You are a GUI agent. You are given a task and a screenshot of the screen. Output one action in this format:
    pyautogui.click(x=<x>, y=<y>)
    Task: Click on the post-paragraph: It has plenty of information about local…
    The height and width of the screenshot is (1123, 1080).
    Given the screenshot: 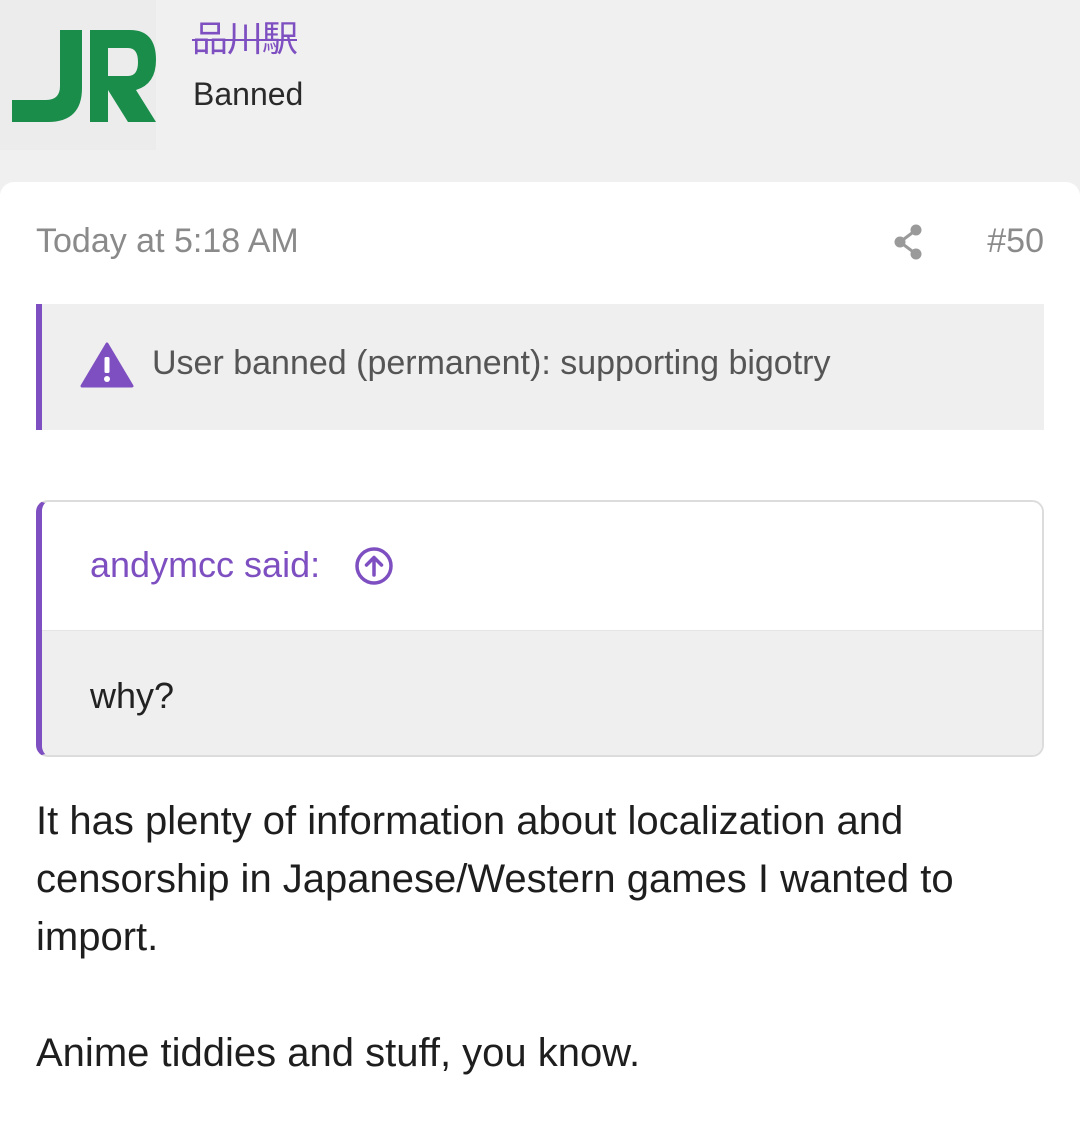 What is the action you would take?
    pyautogui.click(x=495, y=879)
    